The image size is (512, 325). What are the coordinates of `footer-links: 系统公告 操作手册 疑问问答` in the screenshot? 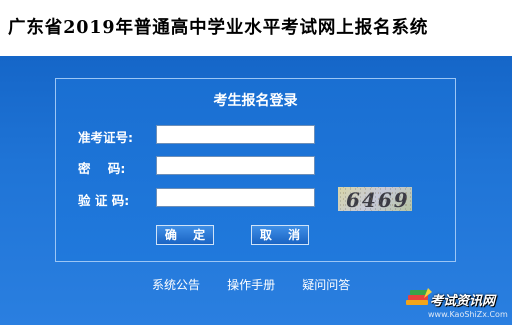 It's located at (262, 283).